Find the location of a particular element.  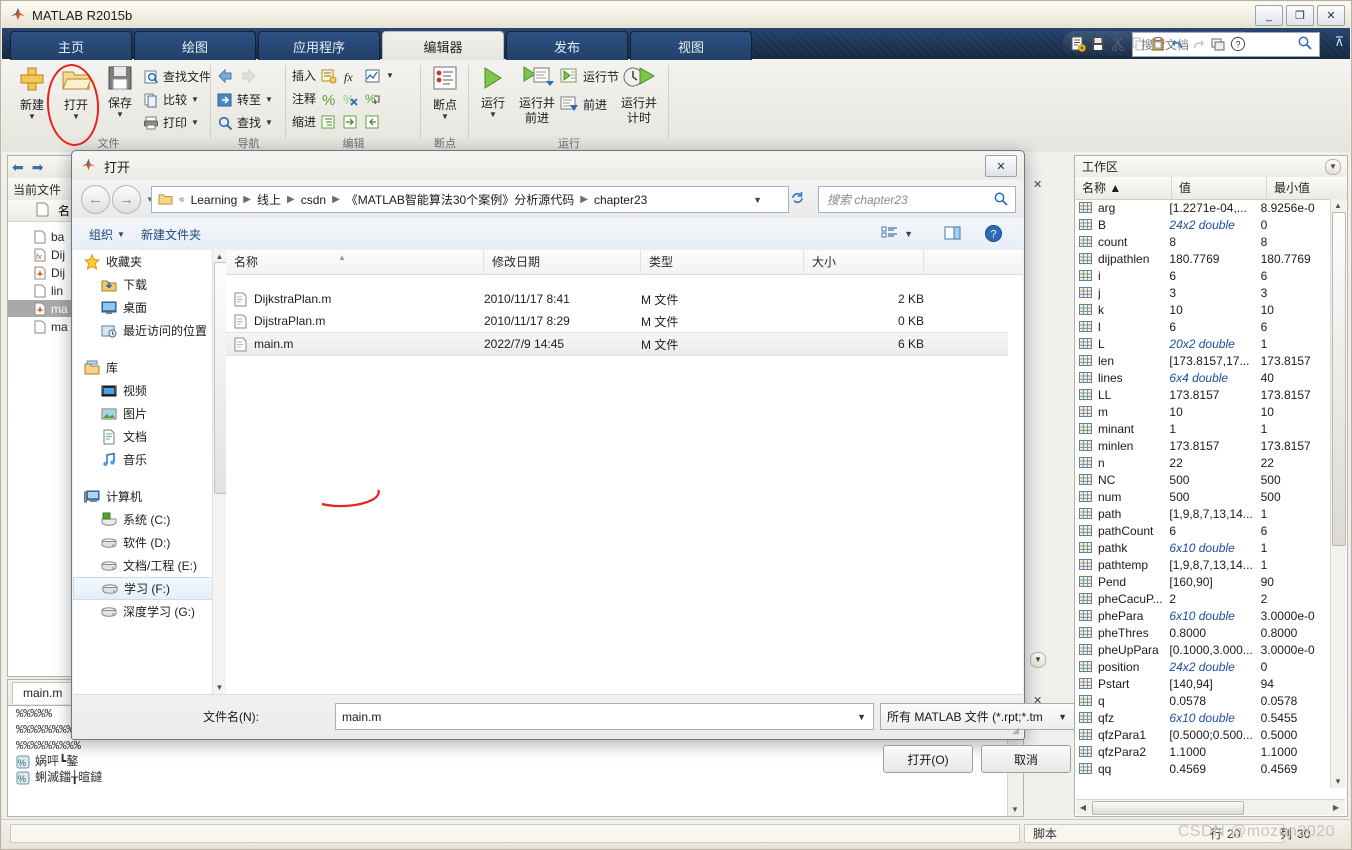

sidebar-item-11: 软件 (D:) is located at coordinates (149, 542).